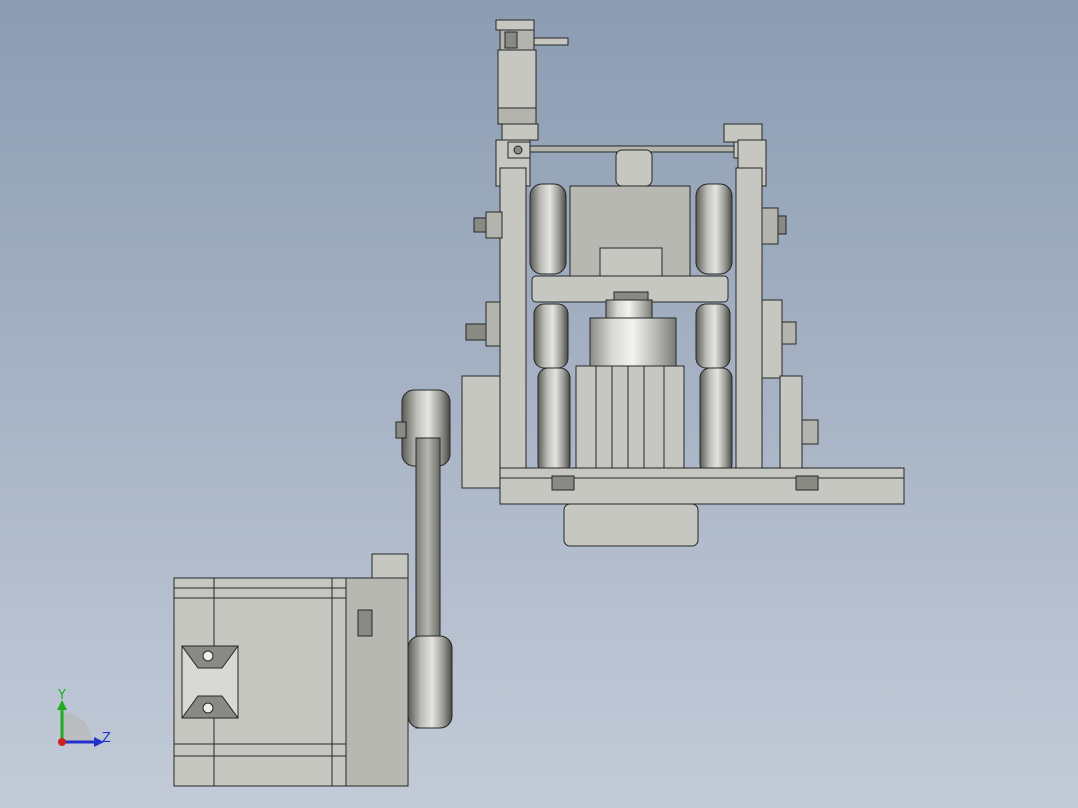  Describe the element at coordinates (430, 682) in the screenshot. I see `drive-pulley-bottom` at that location.